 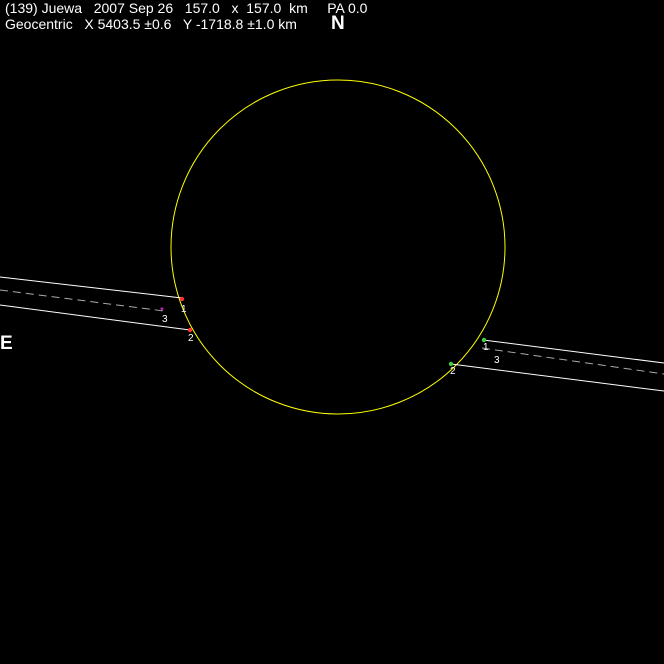 What do you see at coordinates (453, 371) in the screenshot?
I see `chord-label-right-2: 2` at bounding box center [453, 371].